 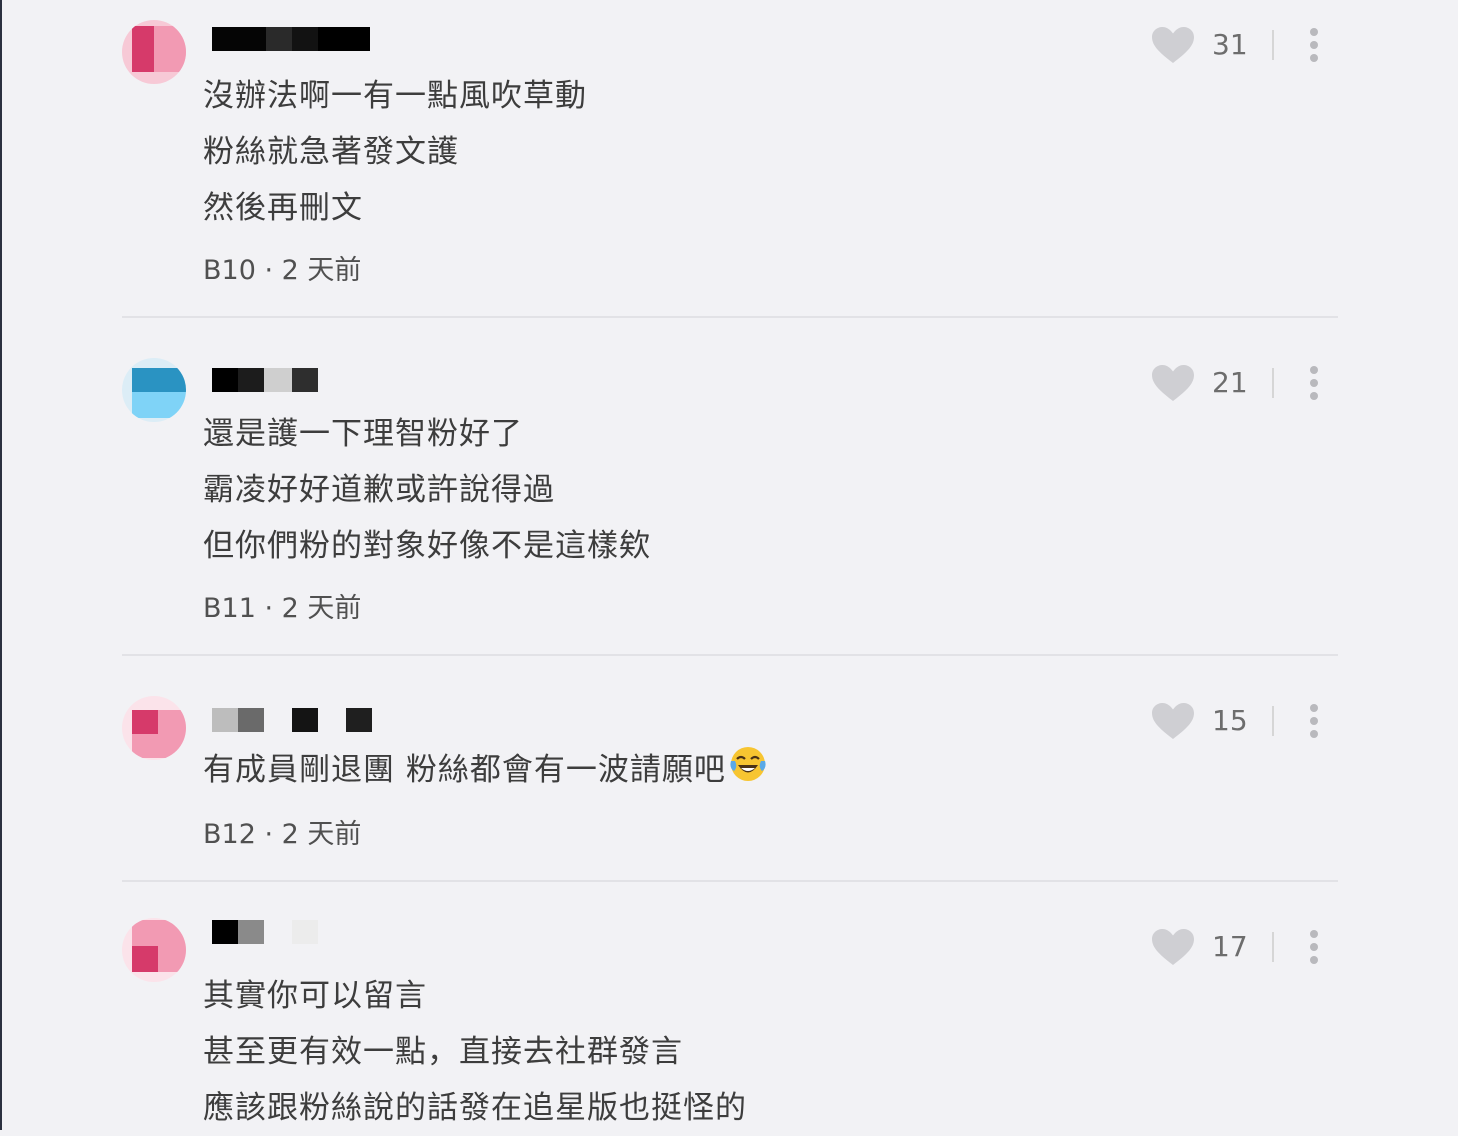 I want to click on comment-text: 有成員剛退團 粉絲都會有一波請願吧, so click(x=485, y=770).